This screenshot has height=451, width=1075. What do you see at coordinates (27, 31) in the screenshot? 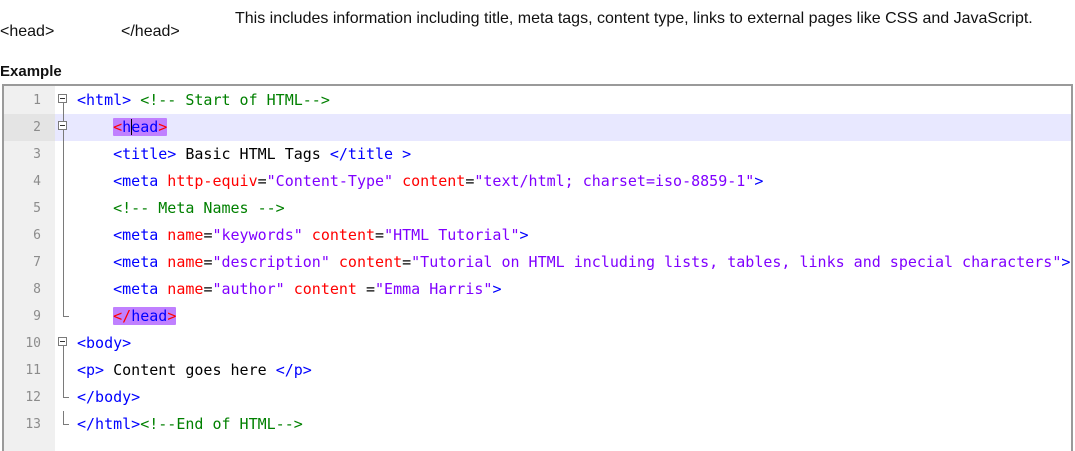
I see `open-tag-label: <head>` at bounding box center [27, 31].